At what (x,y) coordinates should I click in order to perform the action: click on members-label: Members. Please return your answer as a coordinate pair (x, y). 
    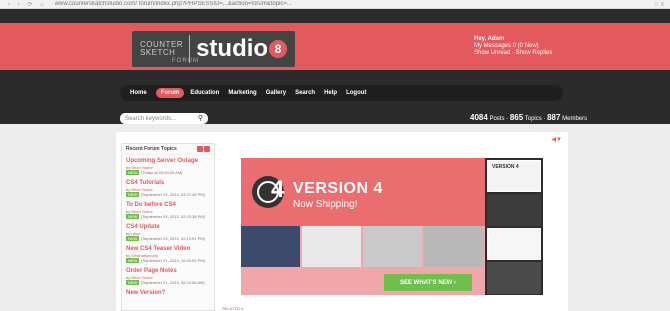
    Looking at the image, I should click on (575, 119).